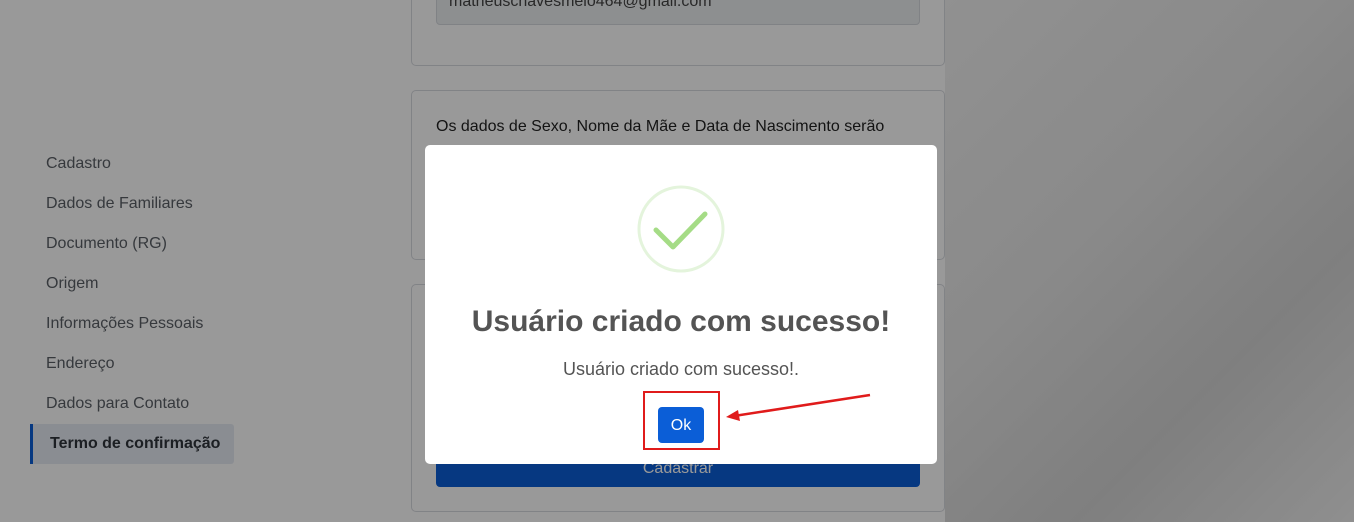 This screenshot has width=1354, height=522. I want to click on annotation-arrow-icon, so click(798, 407).